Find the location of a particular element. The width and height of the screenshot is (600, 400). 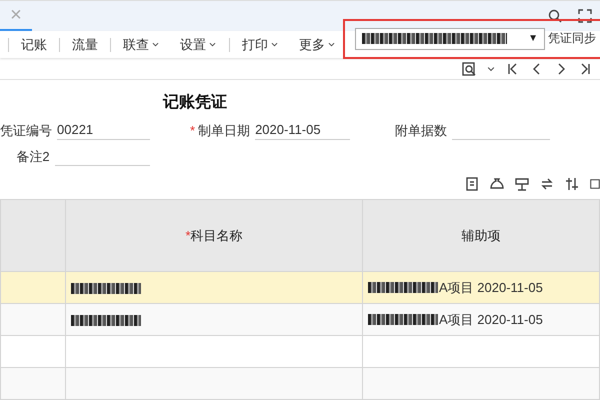

table-header-cell is located at coordinates (33, 236).